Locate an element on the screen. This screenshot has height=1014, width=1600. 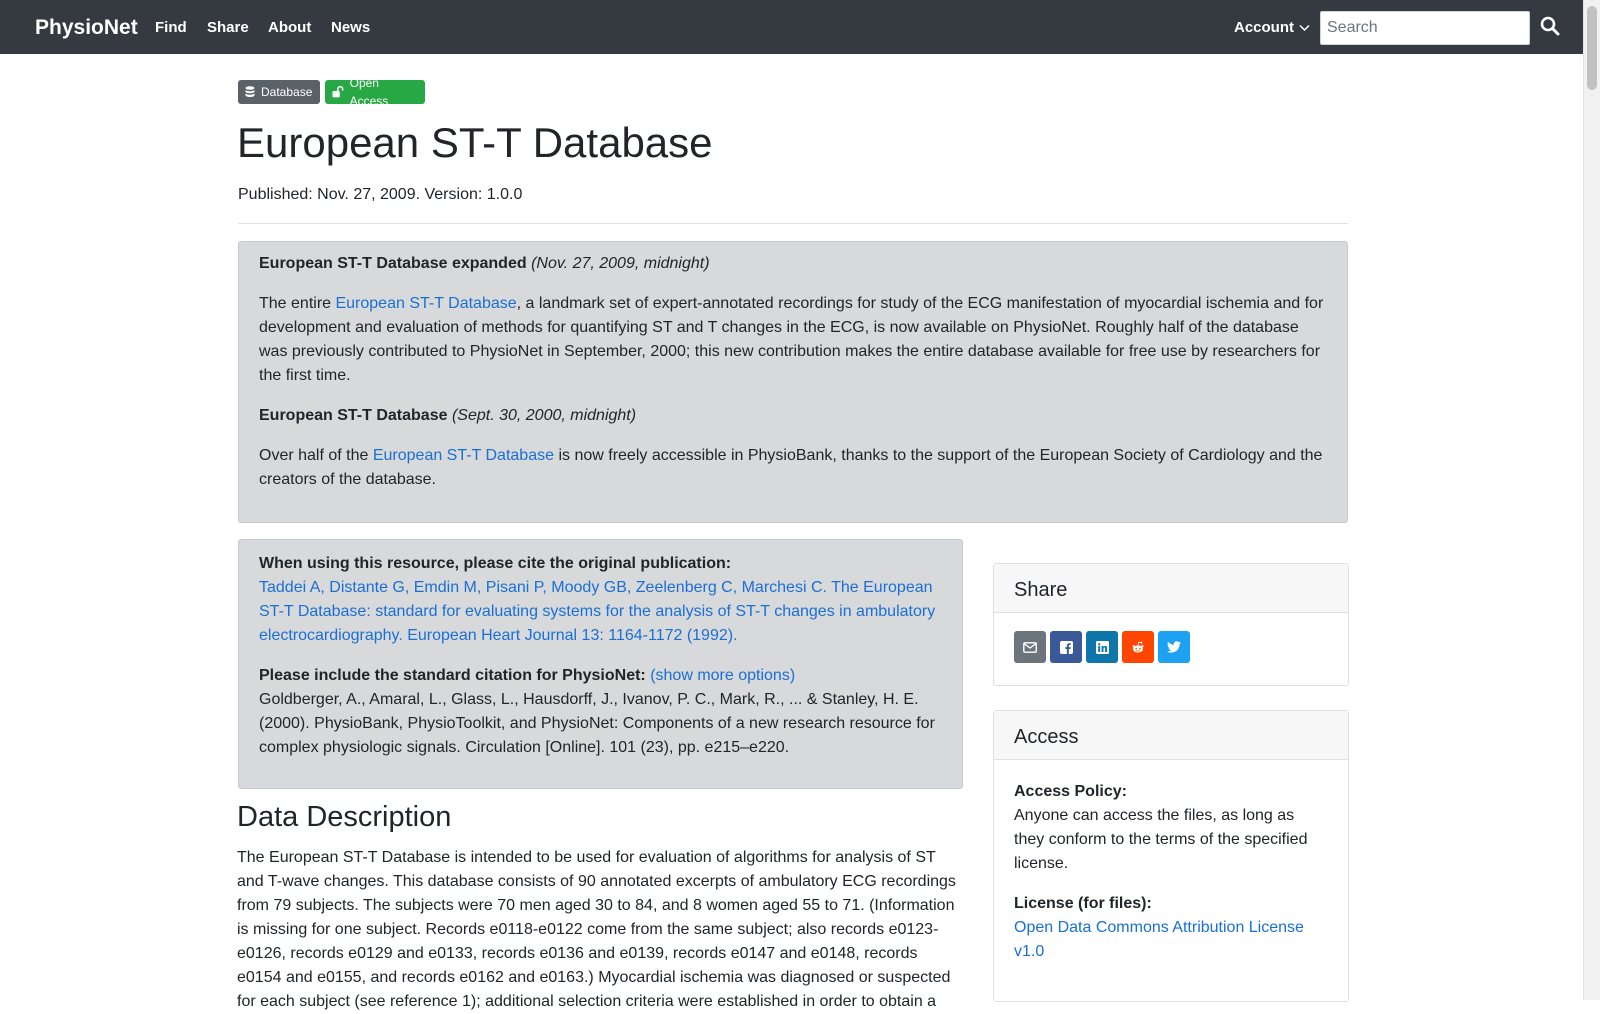
search-icon is located at coordinates (1550, 26).